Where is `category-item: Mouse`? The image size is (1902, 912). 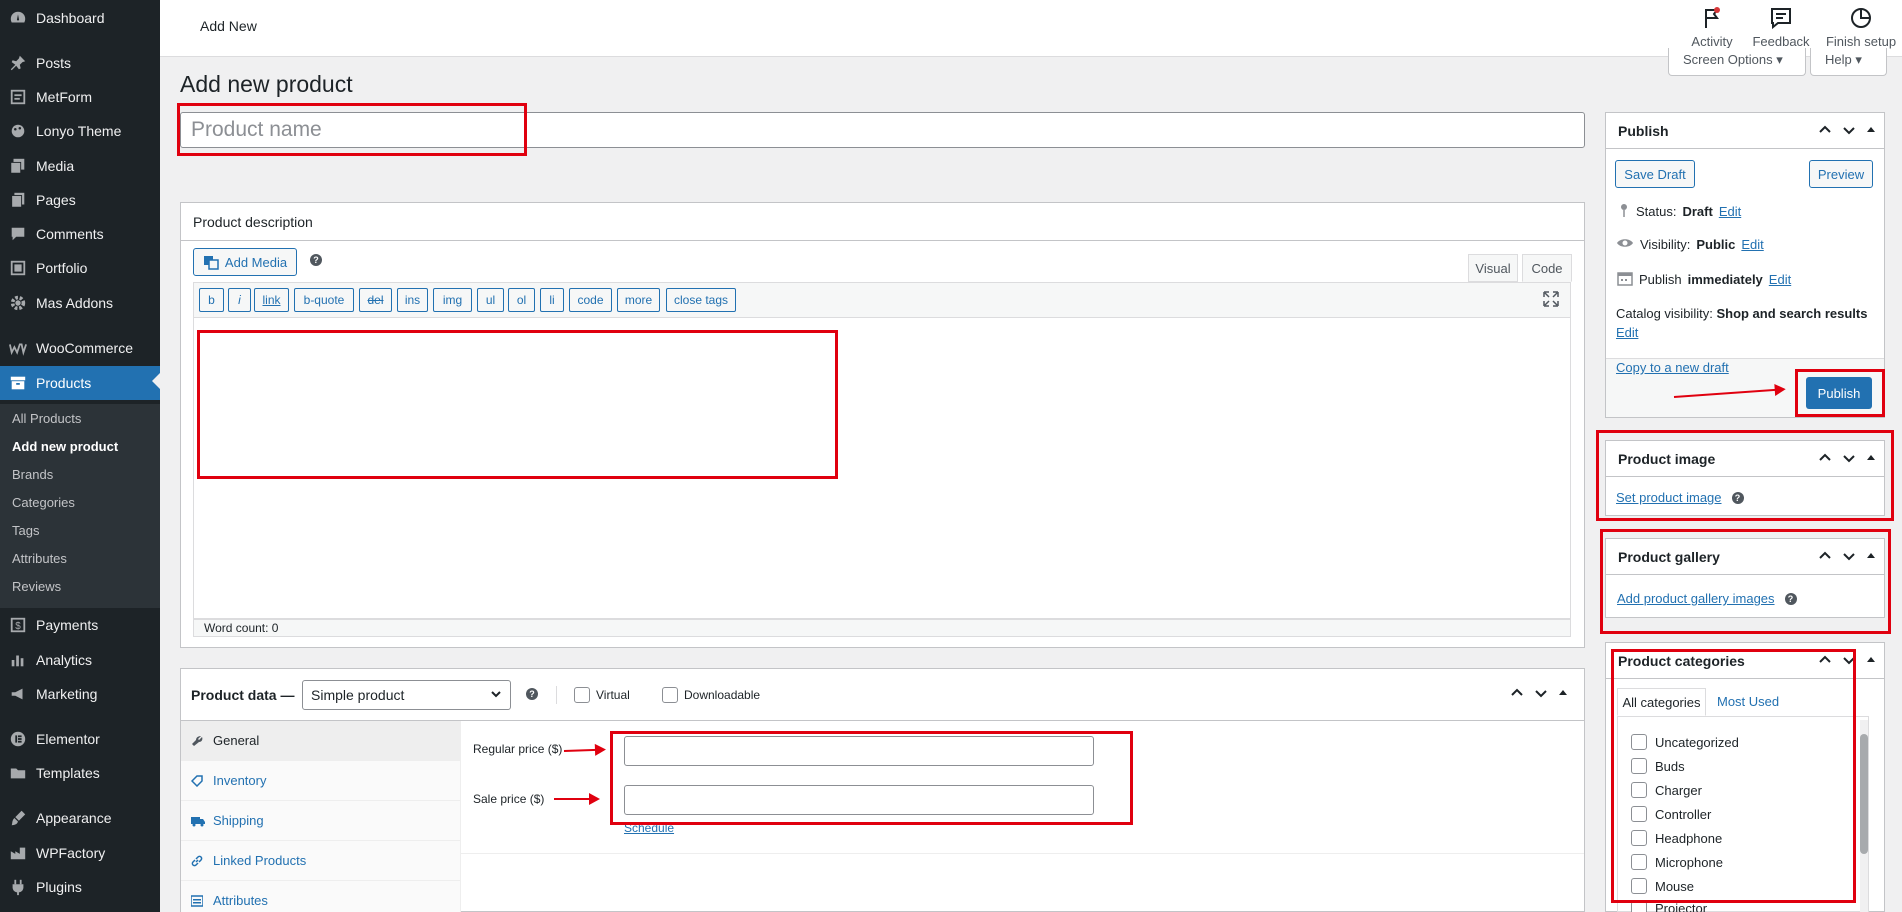
category-item: Mouse is located at coordinates (1662, 886).